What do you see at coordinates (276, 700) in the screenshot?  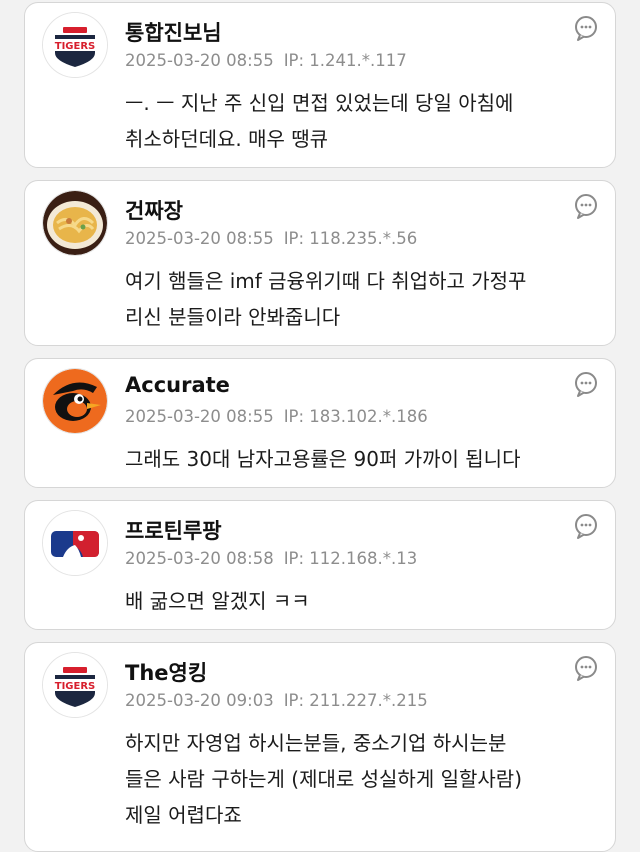 I see `comment-meta: 2025-03-20 09:03 IP: 211.227.*.215` at bounding box center [276, 700].